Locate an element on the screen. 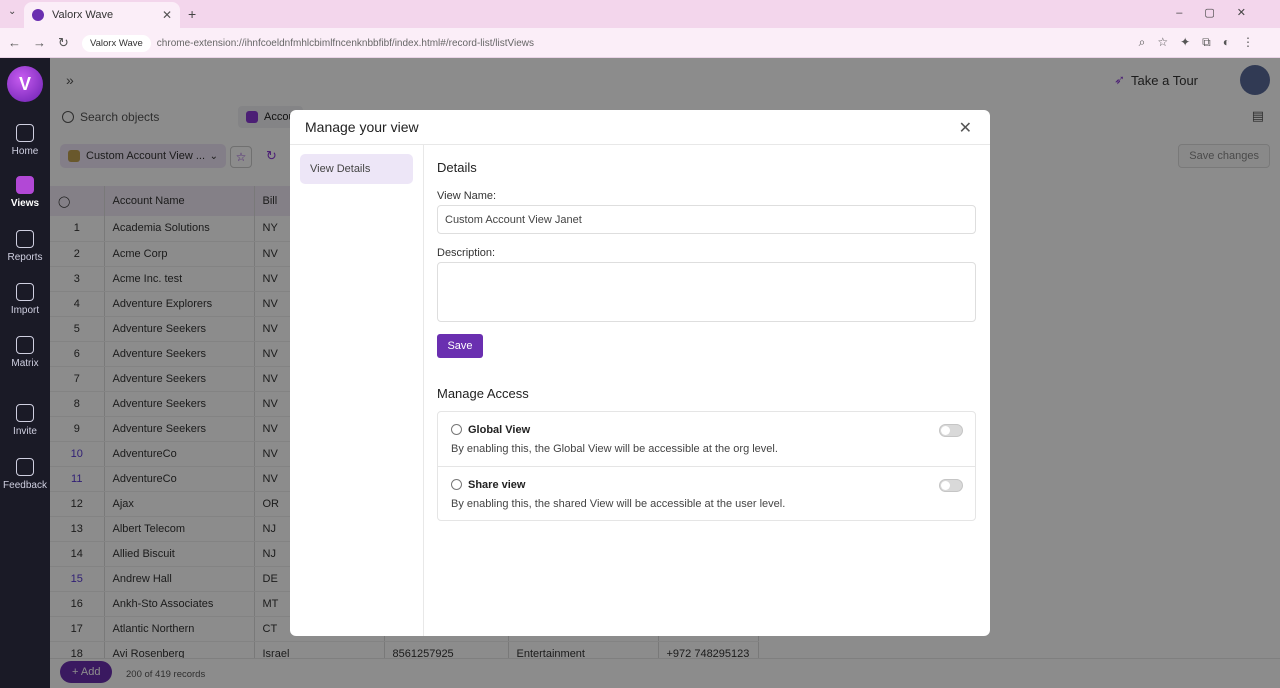 This screenshot has width=1280, height=688. browser-tab-bar: ⌄ Valorx Wave ✕ + –▢✕ is located at coordinates (640, 14).